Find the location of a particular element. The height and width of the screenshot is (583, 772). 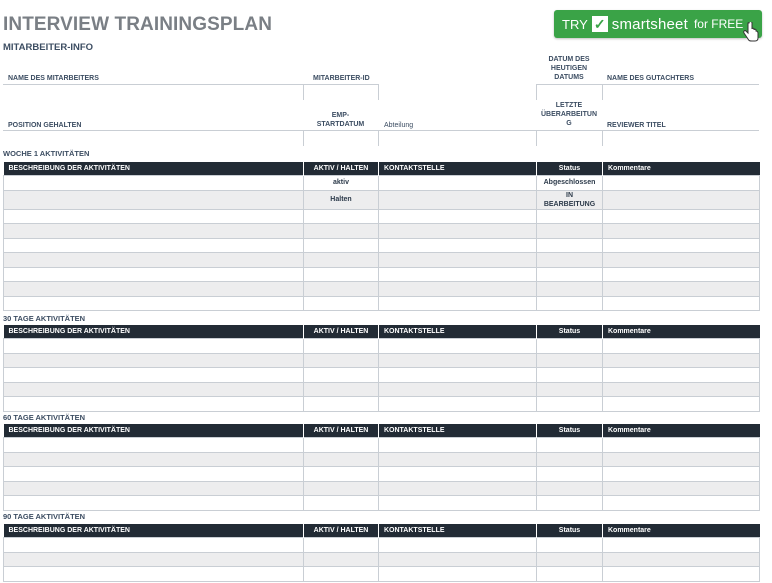

smartsheet-trial-banner: TRY ✓ smartsheet for FREE is located at coordinates (658, 24).